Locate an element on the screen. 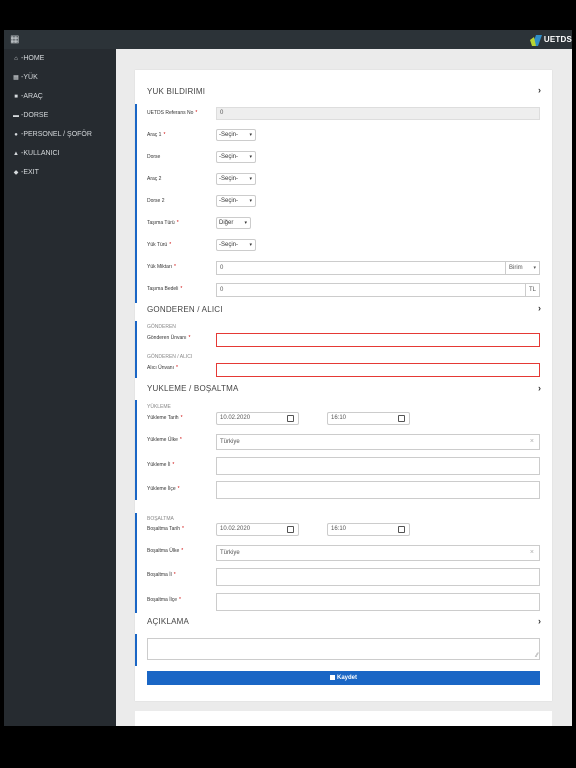 The height and width of the screenshot is (768, 576). bosaltma-tarih-label: Boşaltma Tarih * is located at coordinates (165, 529).